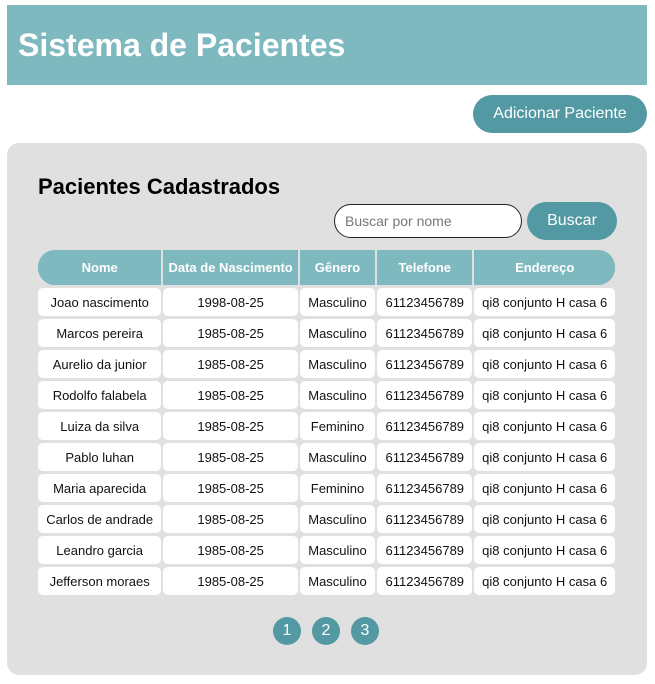 The width and height of the screenshot is (655, 684). I want to click on pagination: 123, so click(326, 631).